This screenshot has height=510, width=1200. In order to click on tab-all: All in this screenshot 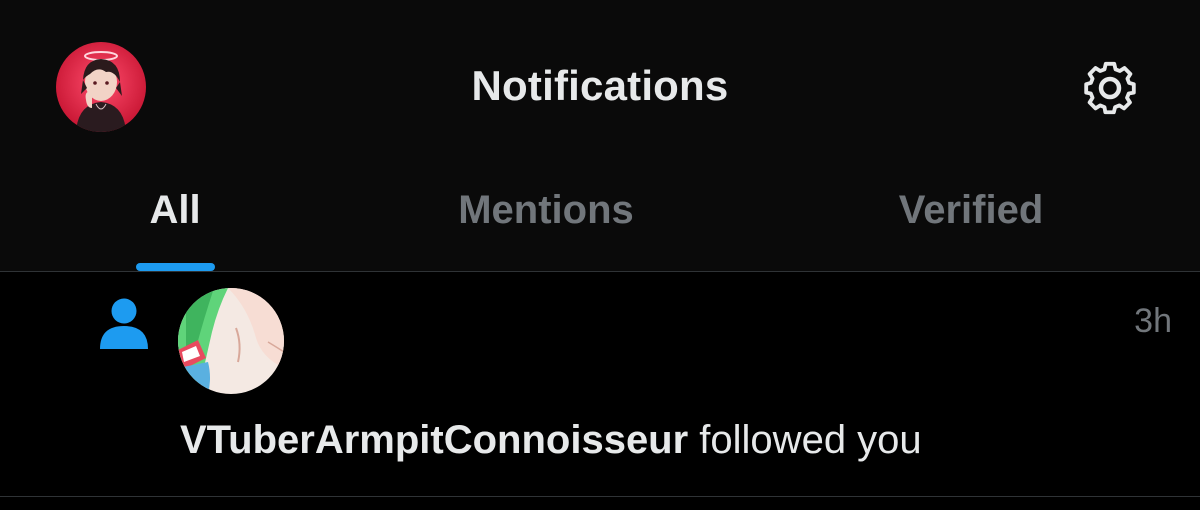, I will do `click(175, 223)`.